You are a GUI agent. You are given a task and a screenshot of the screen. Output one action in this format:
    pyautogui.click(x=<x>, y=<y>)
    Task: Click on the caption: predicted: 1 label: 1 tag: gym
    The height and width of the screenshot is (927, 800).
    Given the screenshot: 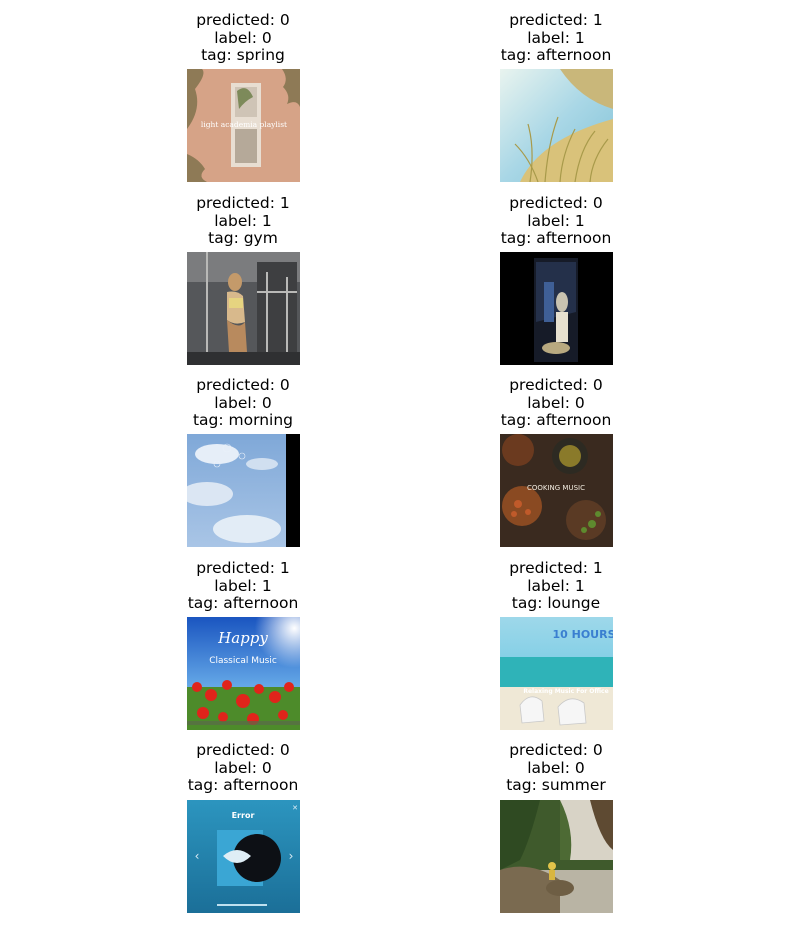 What is the action you would take?
    pyautogui.click(x=243, y=221)
    